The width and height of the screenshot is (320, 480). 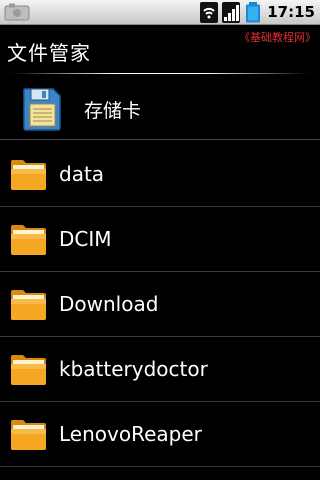 What do you see at coordinates (109, 304) in the screenshot?
I see `folder-label: Download` at bounding box center [109, 304].